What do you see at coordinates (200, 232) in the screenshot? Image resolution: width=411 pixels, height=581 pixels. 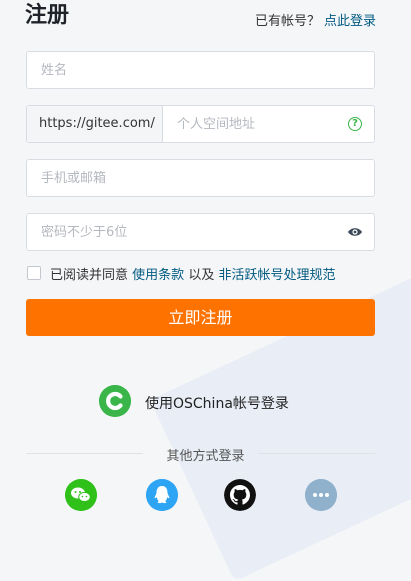 I see `password-field: 密码不少于6位` at bounding box center [200, 232].